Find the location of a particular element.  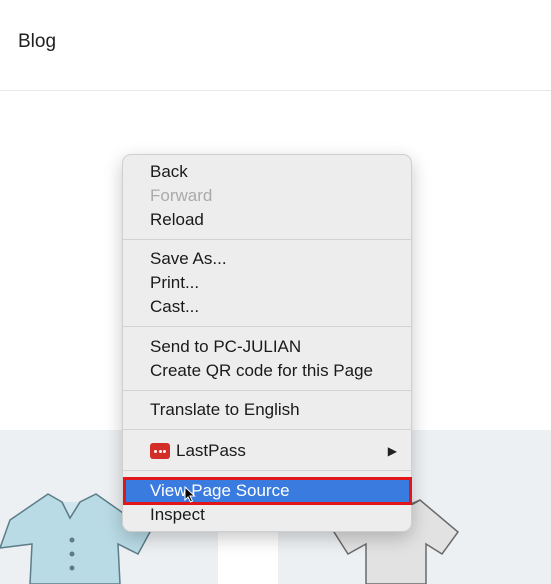

mouse-cursor-icon is located at coordinates (190, 494).